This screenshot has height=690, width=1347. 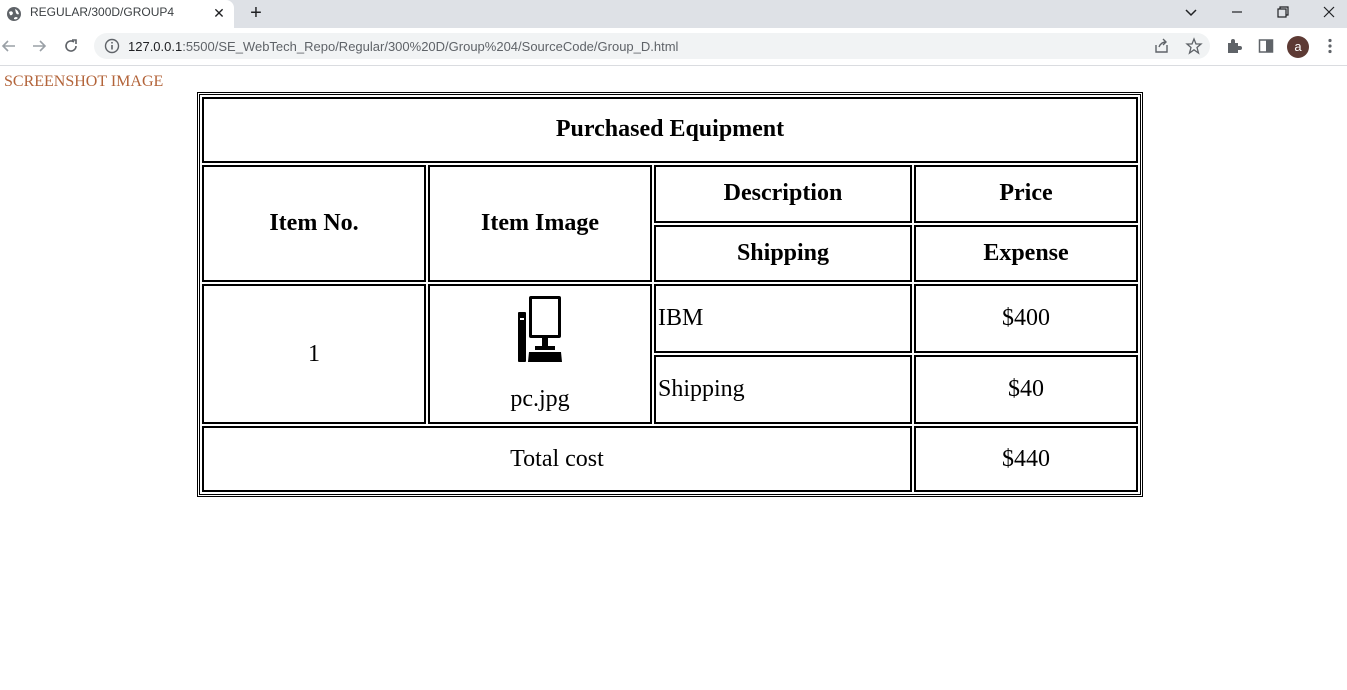 What do you see at coordinates (1283, 12) in the screenshot?
I see `restore-icon` at bounding box center [1283, 12].